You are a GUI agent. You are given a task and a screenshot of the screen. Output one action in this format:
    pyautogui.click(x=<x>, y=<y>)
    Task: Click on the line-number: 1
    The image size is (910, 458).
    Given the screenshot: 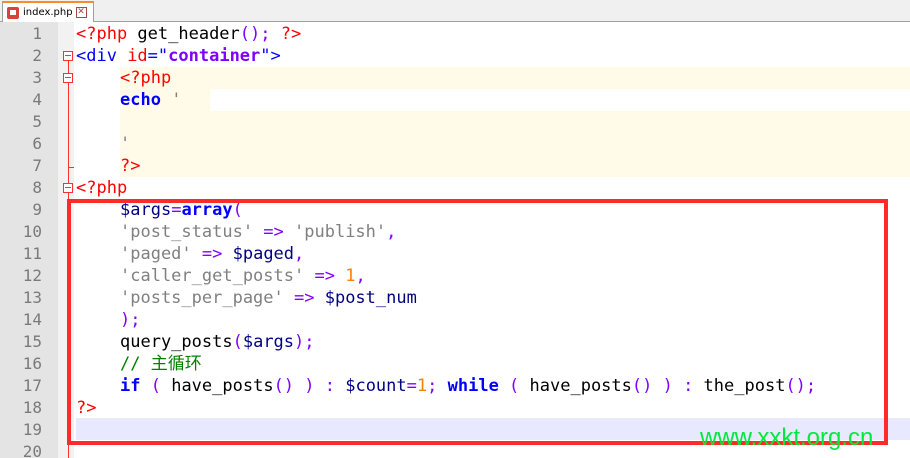 What is the action you would take?
    pyautogui.click(x=37, y=33)
    